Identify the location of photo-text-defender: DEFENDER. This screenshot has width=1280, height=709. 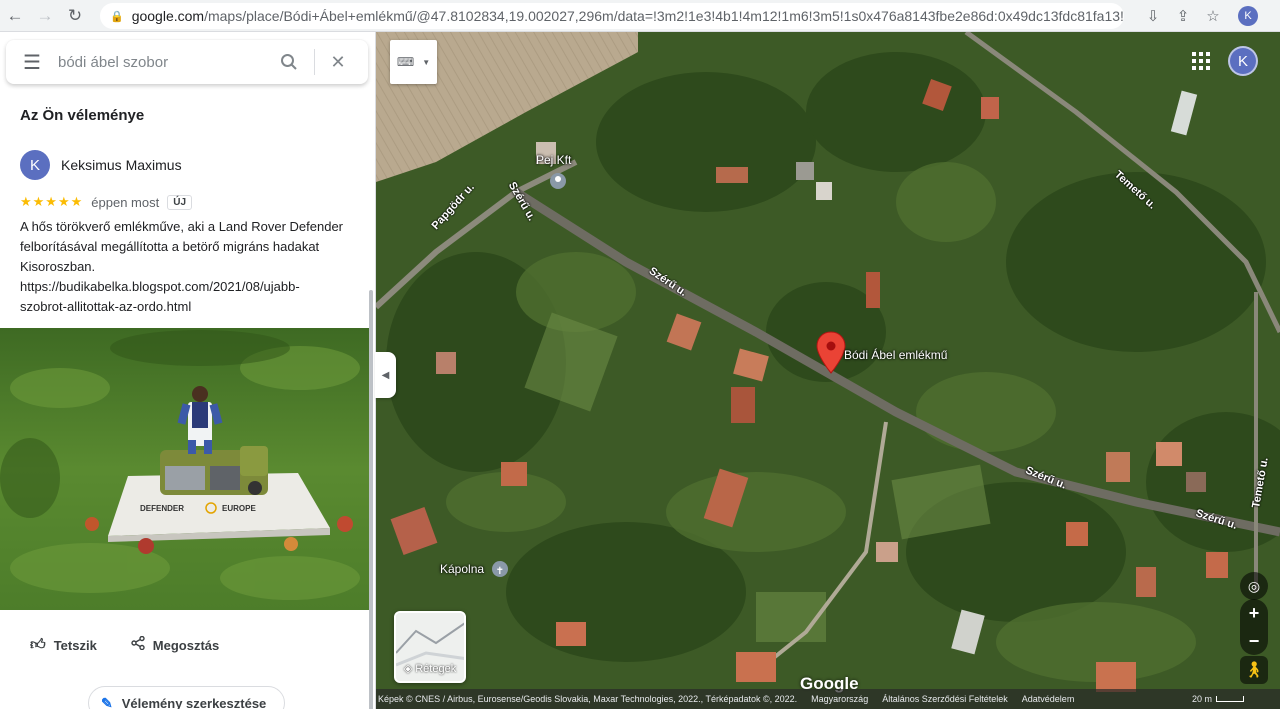
(162, 508).